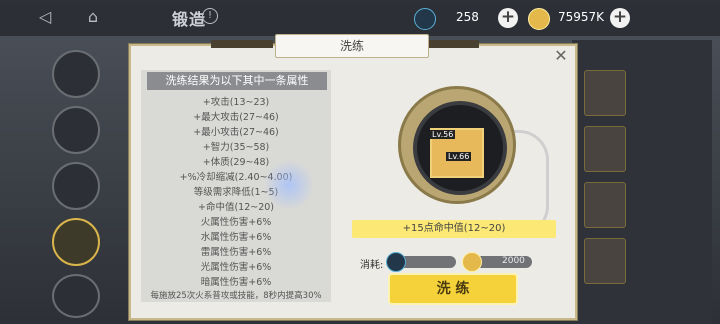 The height and width of the screenshot is (324, 720). I want to click on attribute-item: +智力(35~58), so click(236, 147).